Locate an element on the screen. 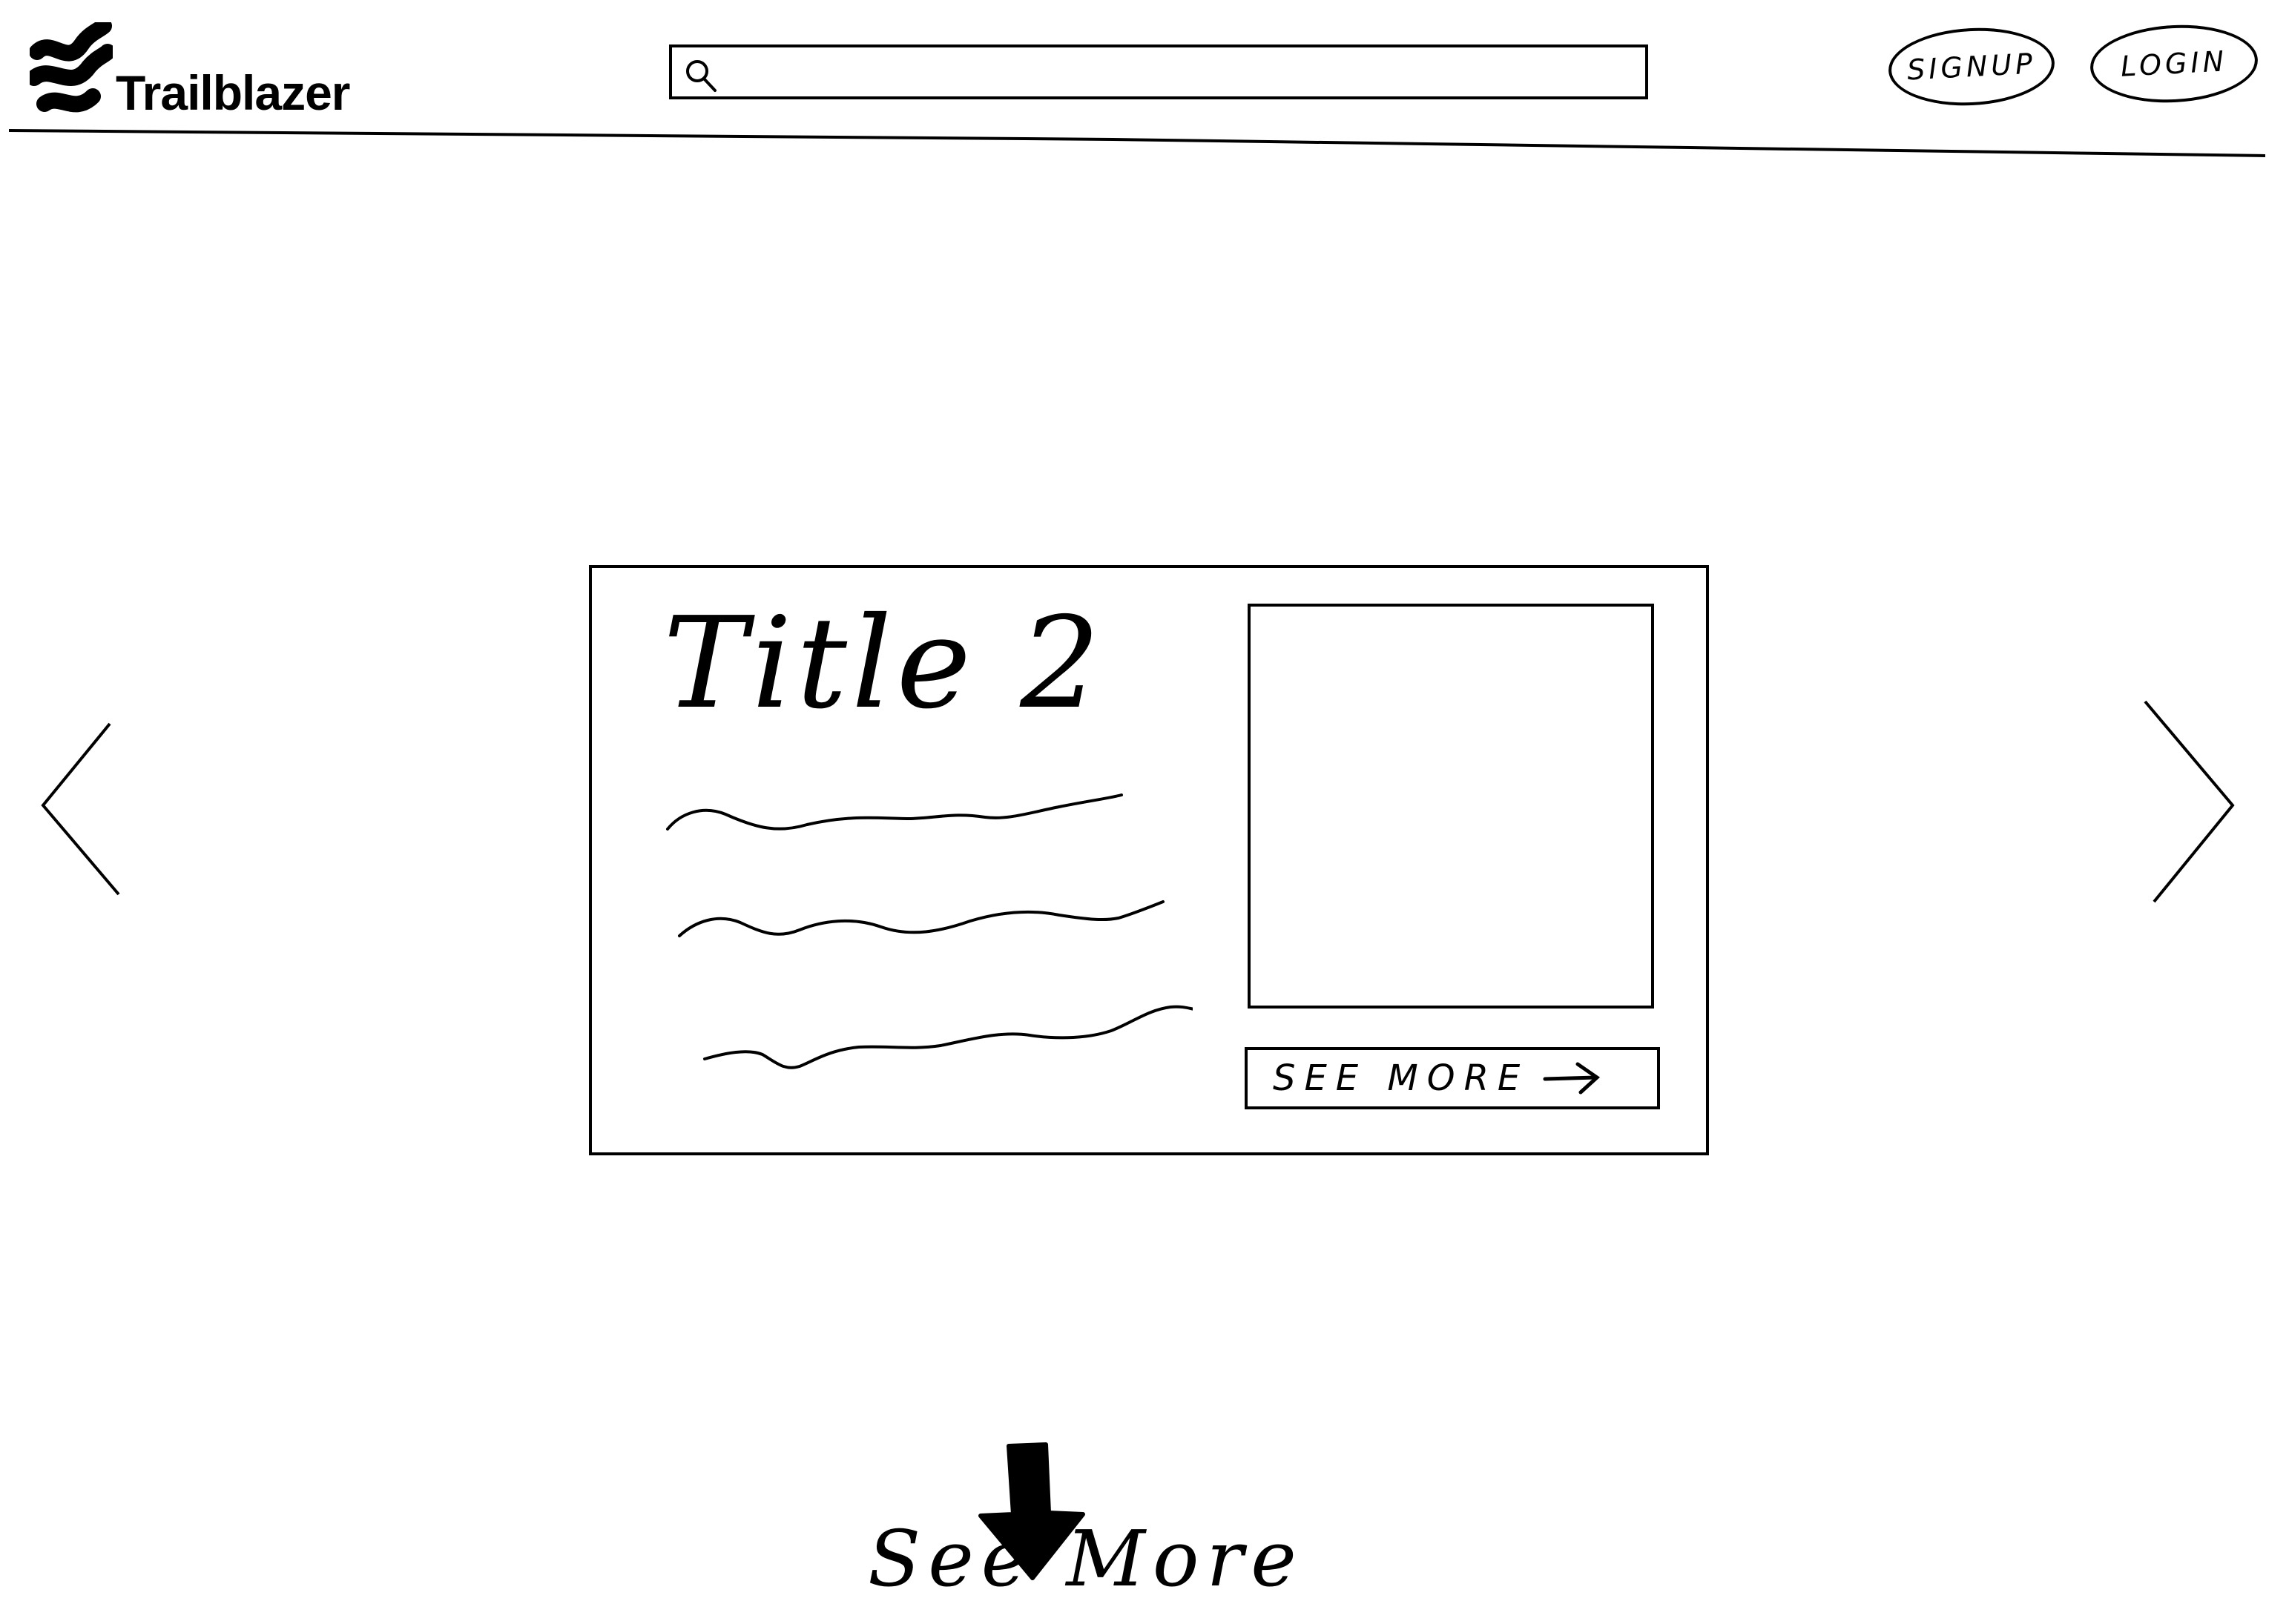  text-placeholder-lines is located at coordinates (929, 931).